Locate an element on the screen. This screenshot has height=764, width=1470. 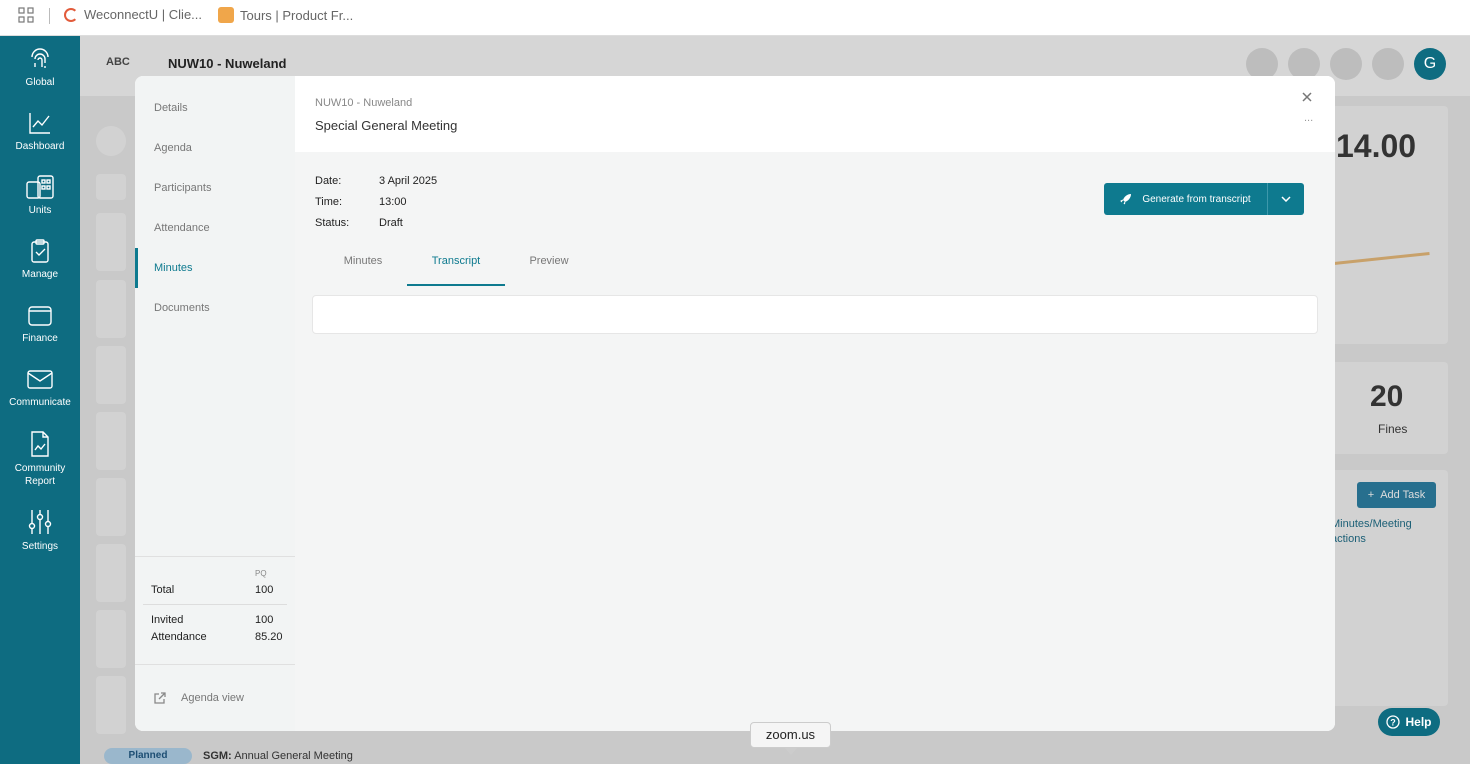
generate-from-transcript-button: Generate from transcript is located at coordinates (1204, 199).